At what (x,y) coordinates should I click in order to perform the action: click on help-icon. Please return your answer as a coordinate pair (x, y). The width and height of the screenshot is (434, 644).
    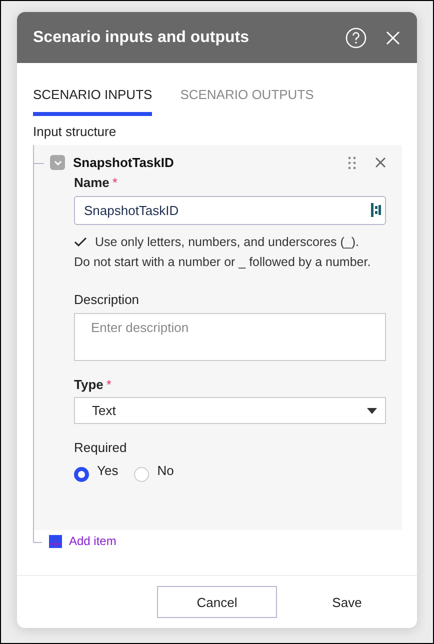
    Looking at the image, I should click on (356, 37).